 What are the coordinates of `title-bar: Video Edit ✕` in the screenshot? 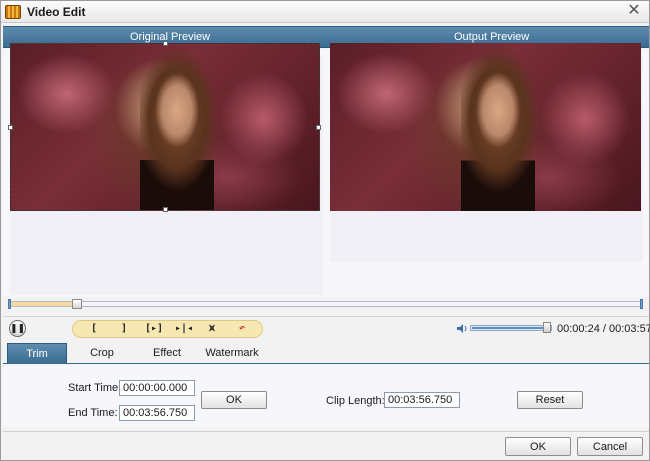 It's located at (325, 12).